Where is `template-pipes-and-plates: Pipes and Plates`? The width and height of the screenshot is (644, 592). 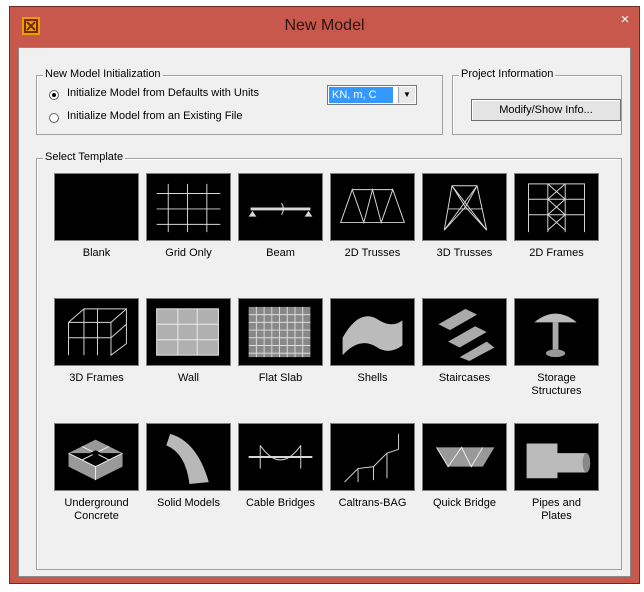
template-pipes-and-plates: Pipes and Plates is located at coordinates (556, 473).